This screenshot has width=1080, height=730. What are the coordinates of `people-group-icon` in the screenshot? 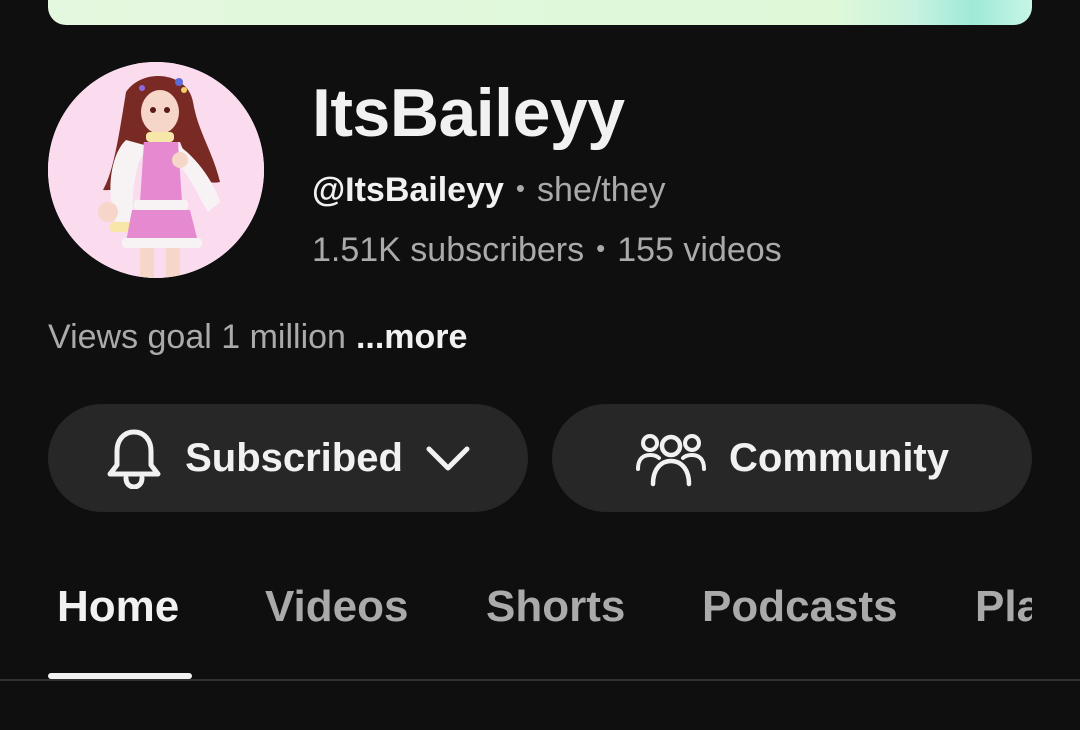 It's located at (671, 458).